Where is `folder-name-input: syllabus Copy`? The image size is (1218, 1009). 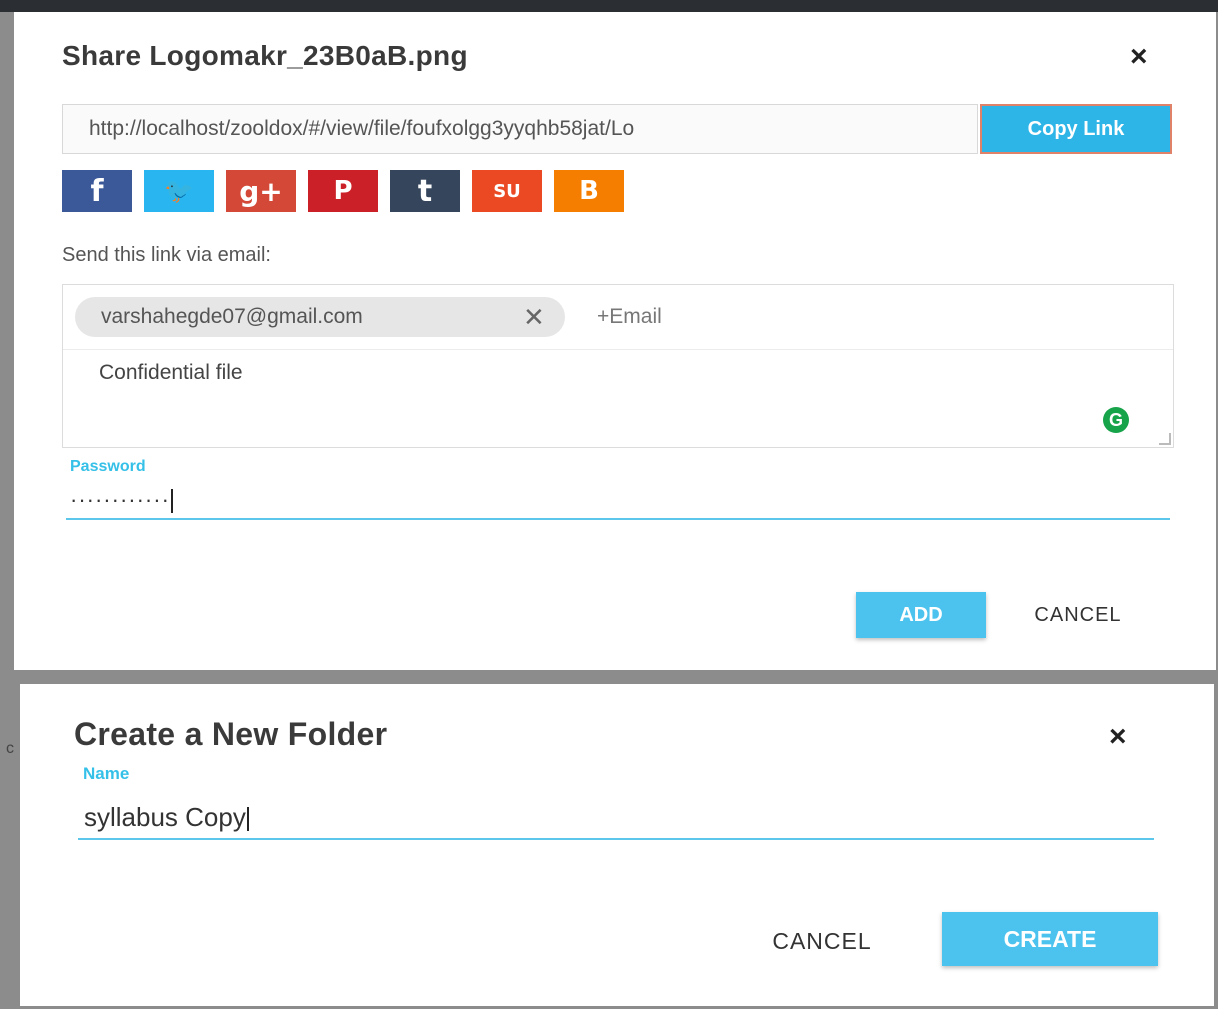
folder-name-input: syllabus Copy is located at coordinates (616, 818).